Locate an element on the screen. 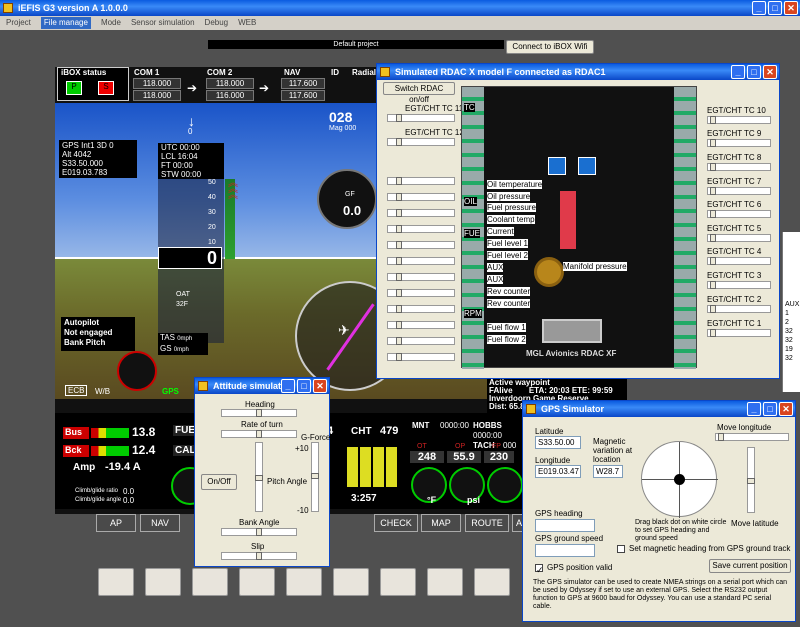 The image size is (800, 627). rdac-slider-oil-press is located at coordinates (421, 197).